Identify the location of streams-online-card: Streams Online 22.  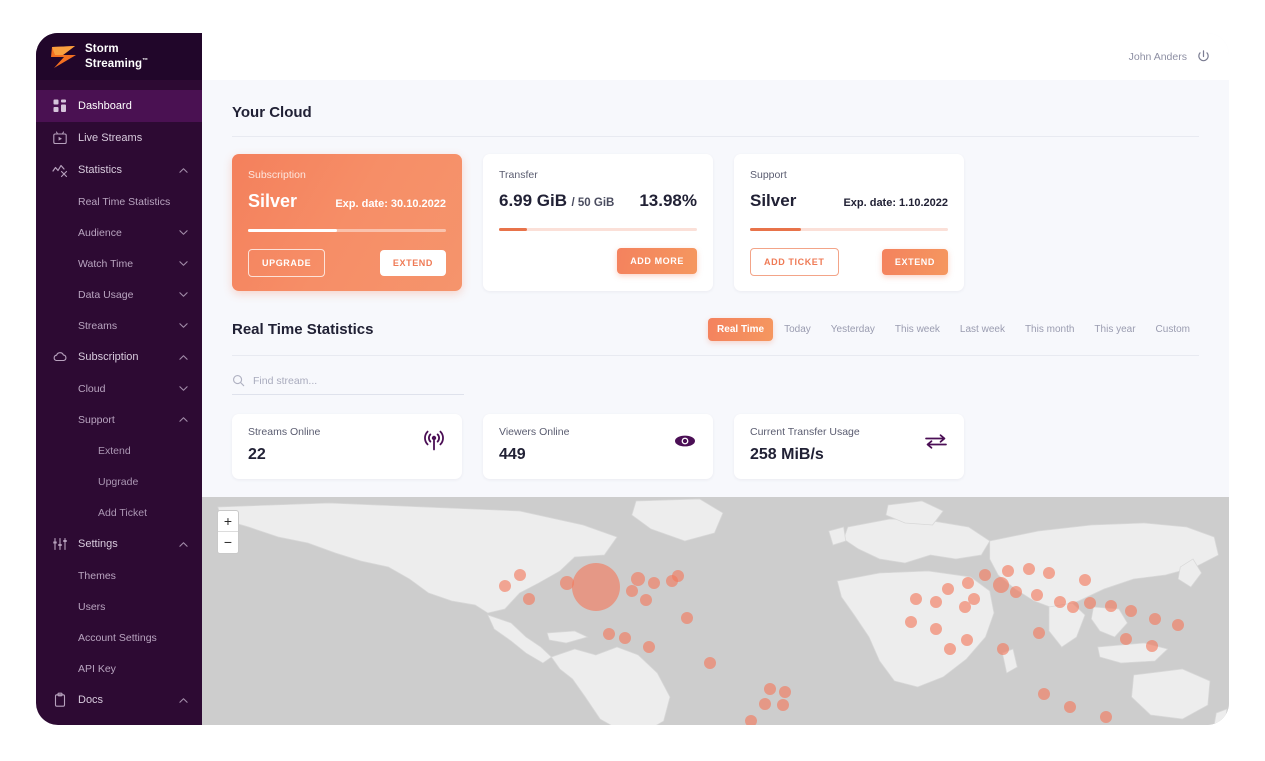
(347, 446).